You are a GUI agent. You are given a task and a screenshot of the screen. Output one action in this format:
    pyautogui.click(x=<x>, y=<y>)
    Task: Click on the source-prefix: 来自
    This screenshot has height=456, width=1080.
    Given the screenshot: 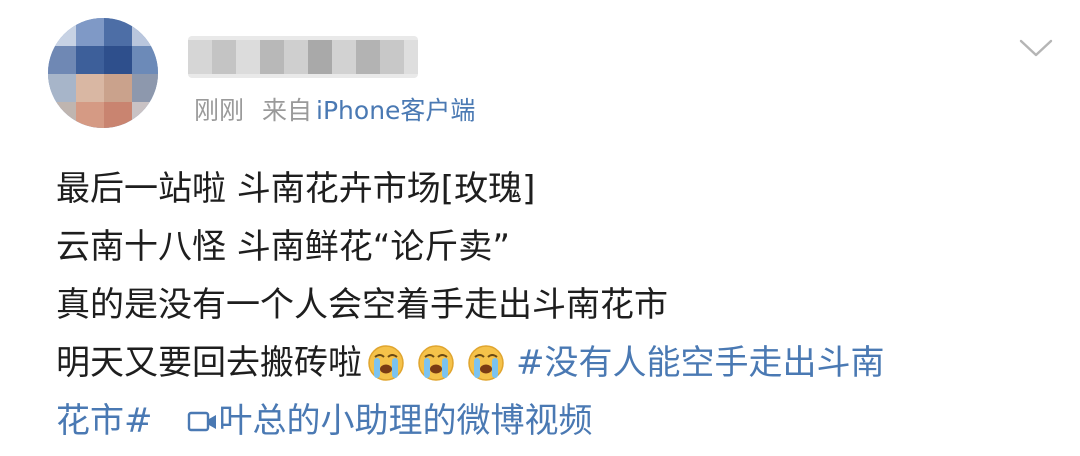 What is the action you would take?
    pyautogui.click(x=287, y=110)
    